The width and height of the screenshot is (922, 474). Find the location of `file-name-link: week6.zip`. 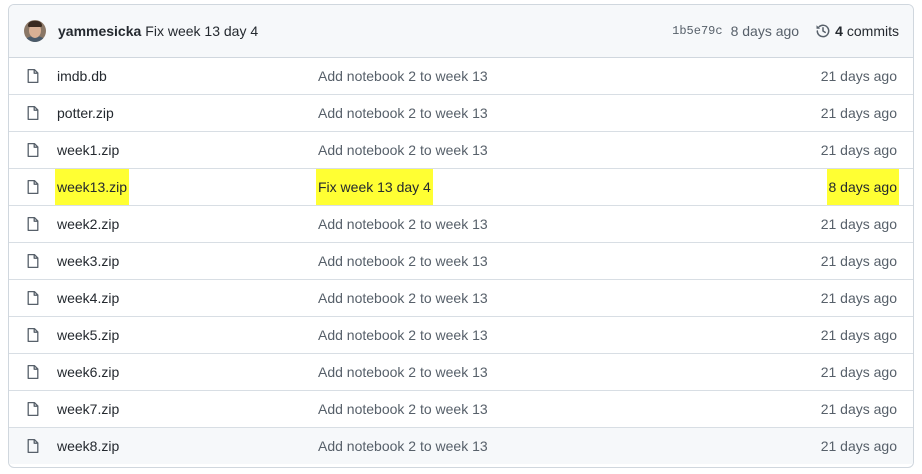

file-name-link: week6.zip is located at coordinates (88, 372).